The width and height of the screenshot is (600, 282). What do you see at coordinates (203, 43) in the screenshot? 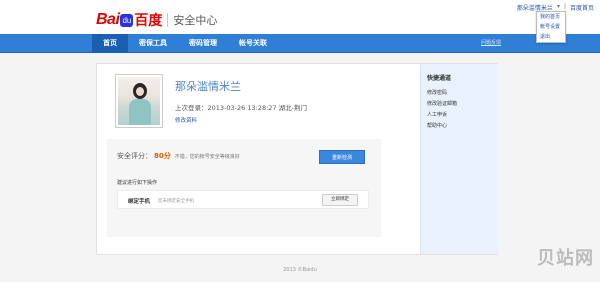
I see `tab-password-management: 密码管理` at bounding box center [203, 43].